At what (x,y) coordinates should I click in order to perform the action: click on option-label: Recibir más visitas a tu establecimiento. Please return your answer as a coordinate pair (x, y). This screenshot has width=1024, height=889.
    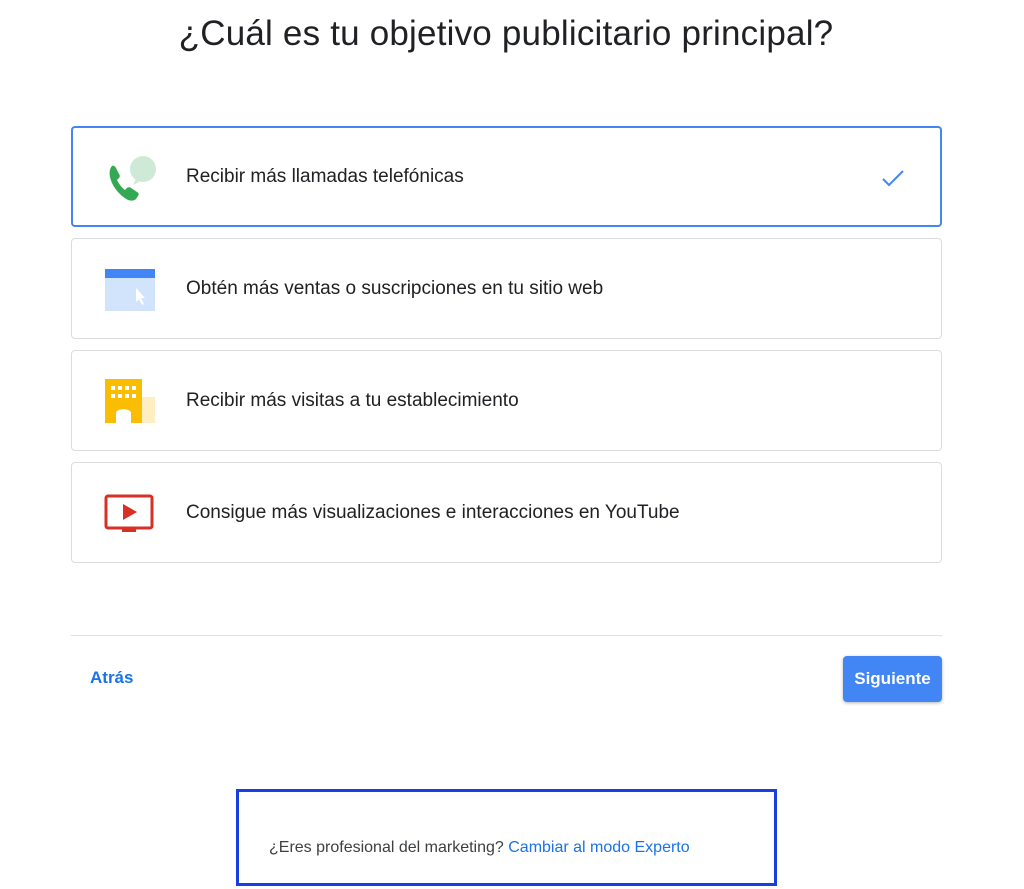
    Looking at the image, I should click on (352, 400).